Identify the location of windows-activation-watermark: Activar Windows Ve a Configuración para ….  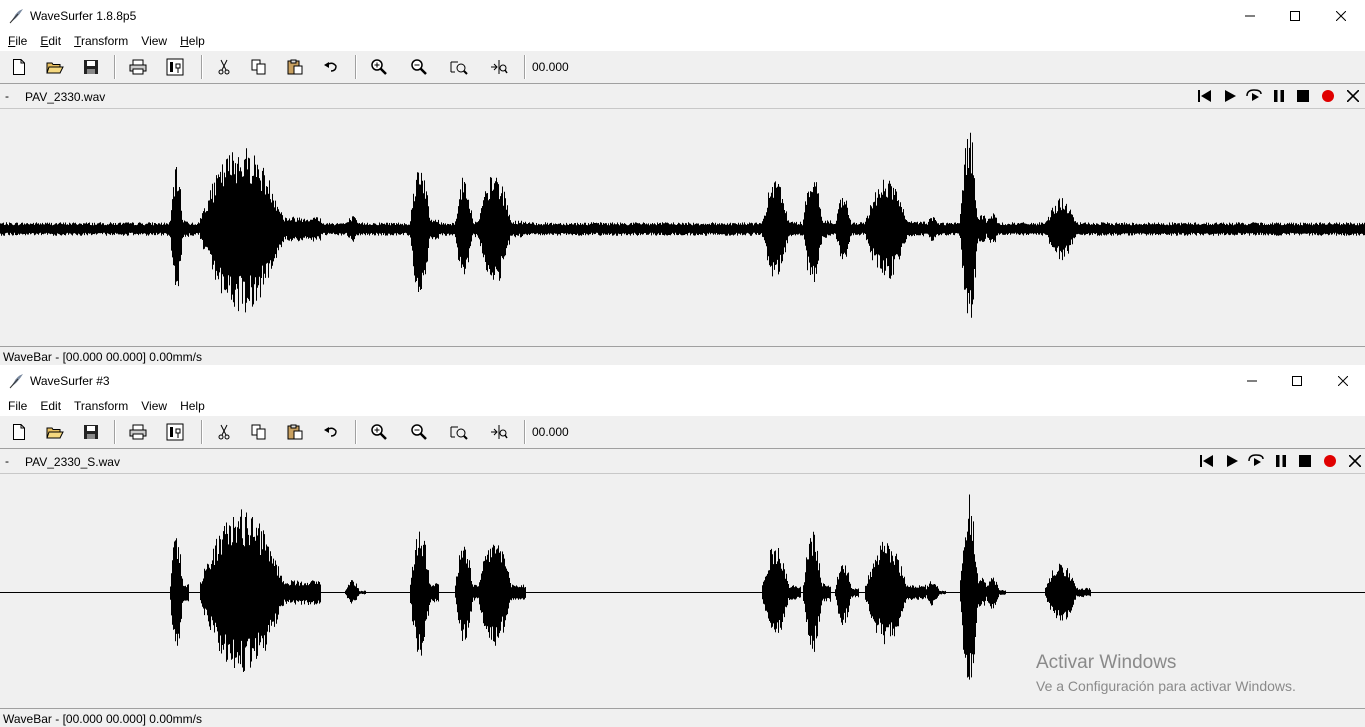
(1166, 673).